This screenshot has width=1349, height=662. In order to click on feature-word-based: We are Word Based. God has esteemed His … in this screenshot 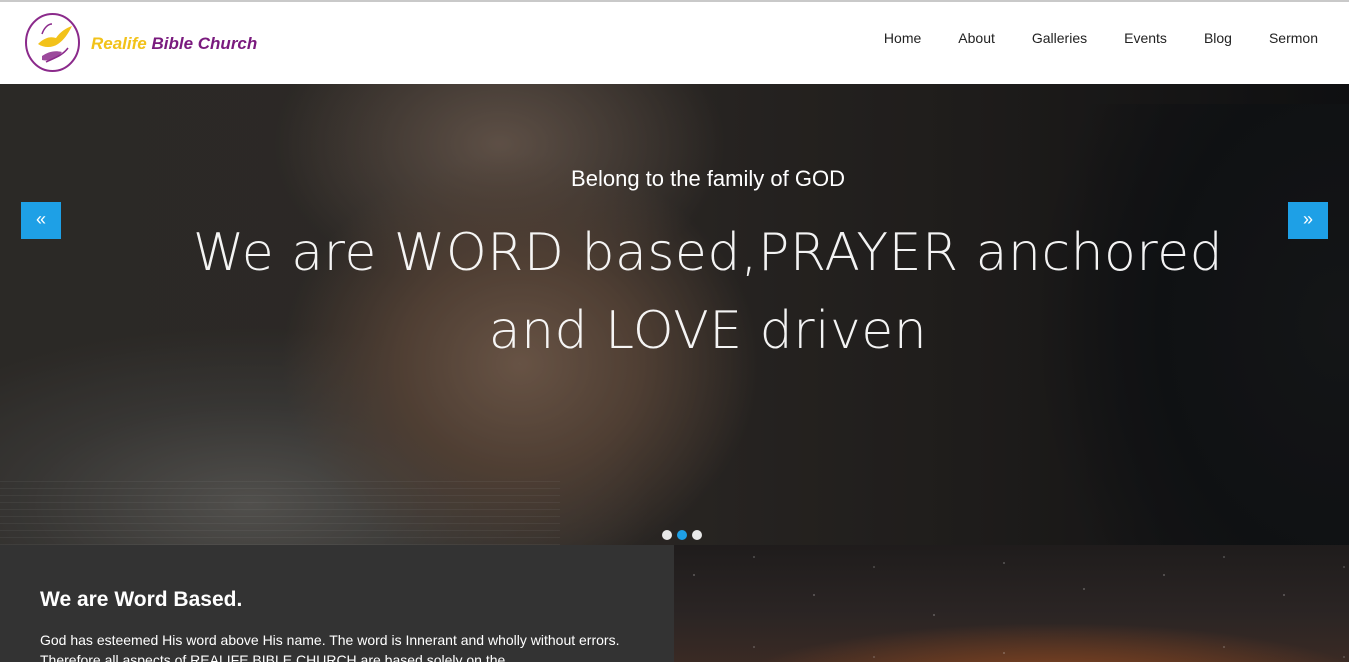, I will do `click(337, 603)`.